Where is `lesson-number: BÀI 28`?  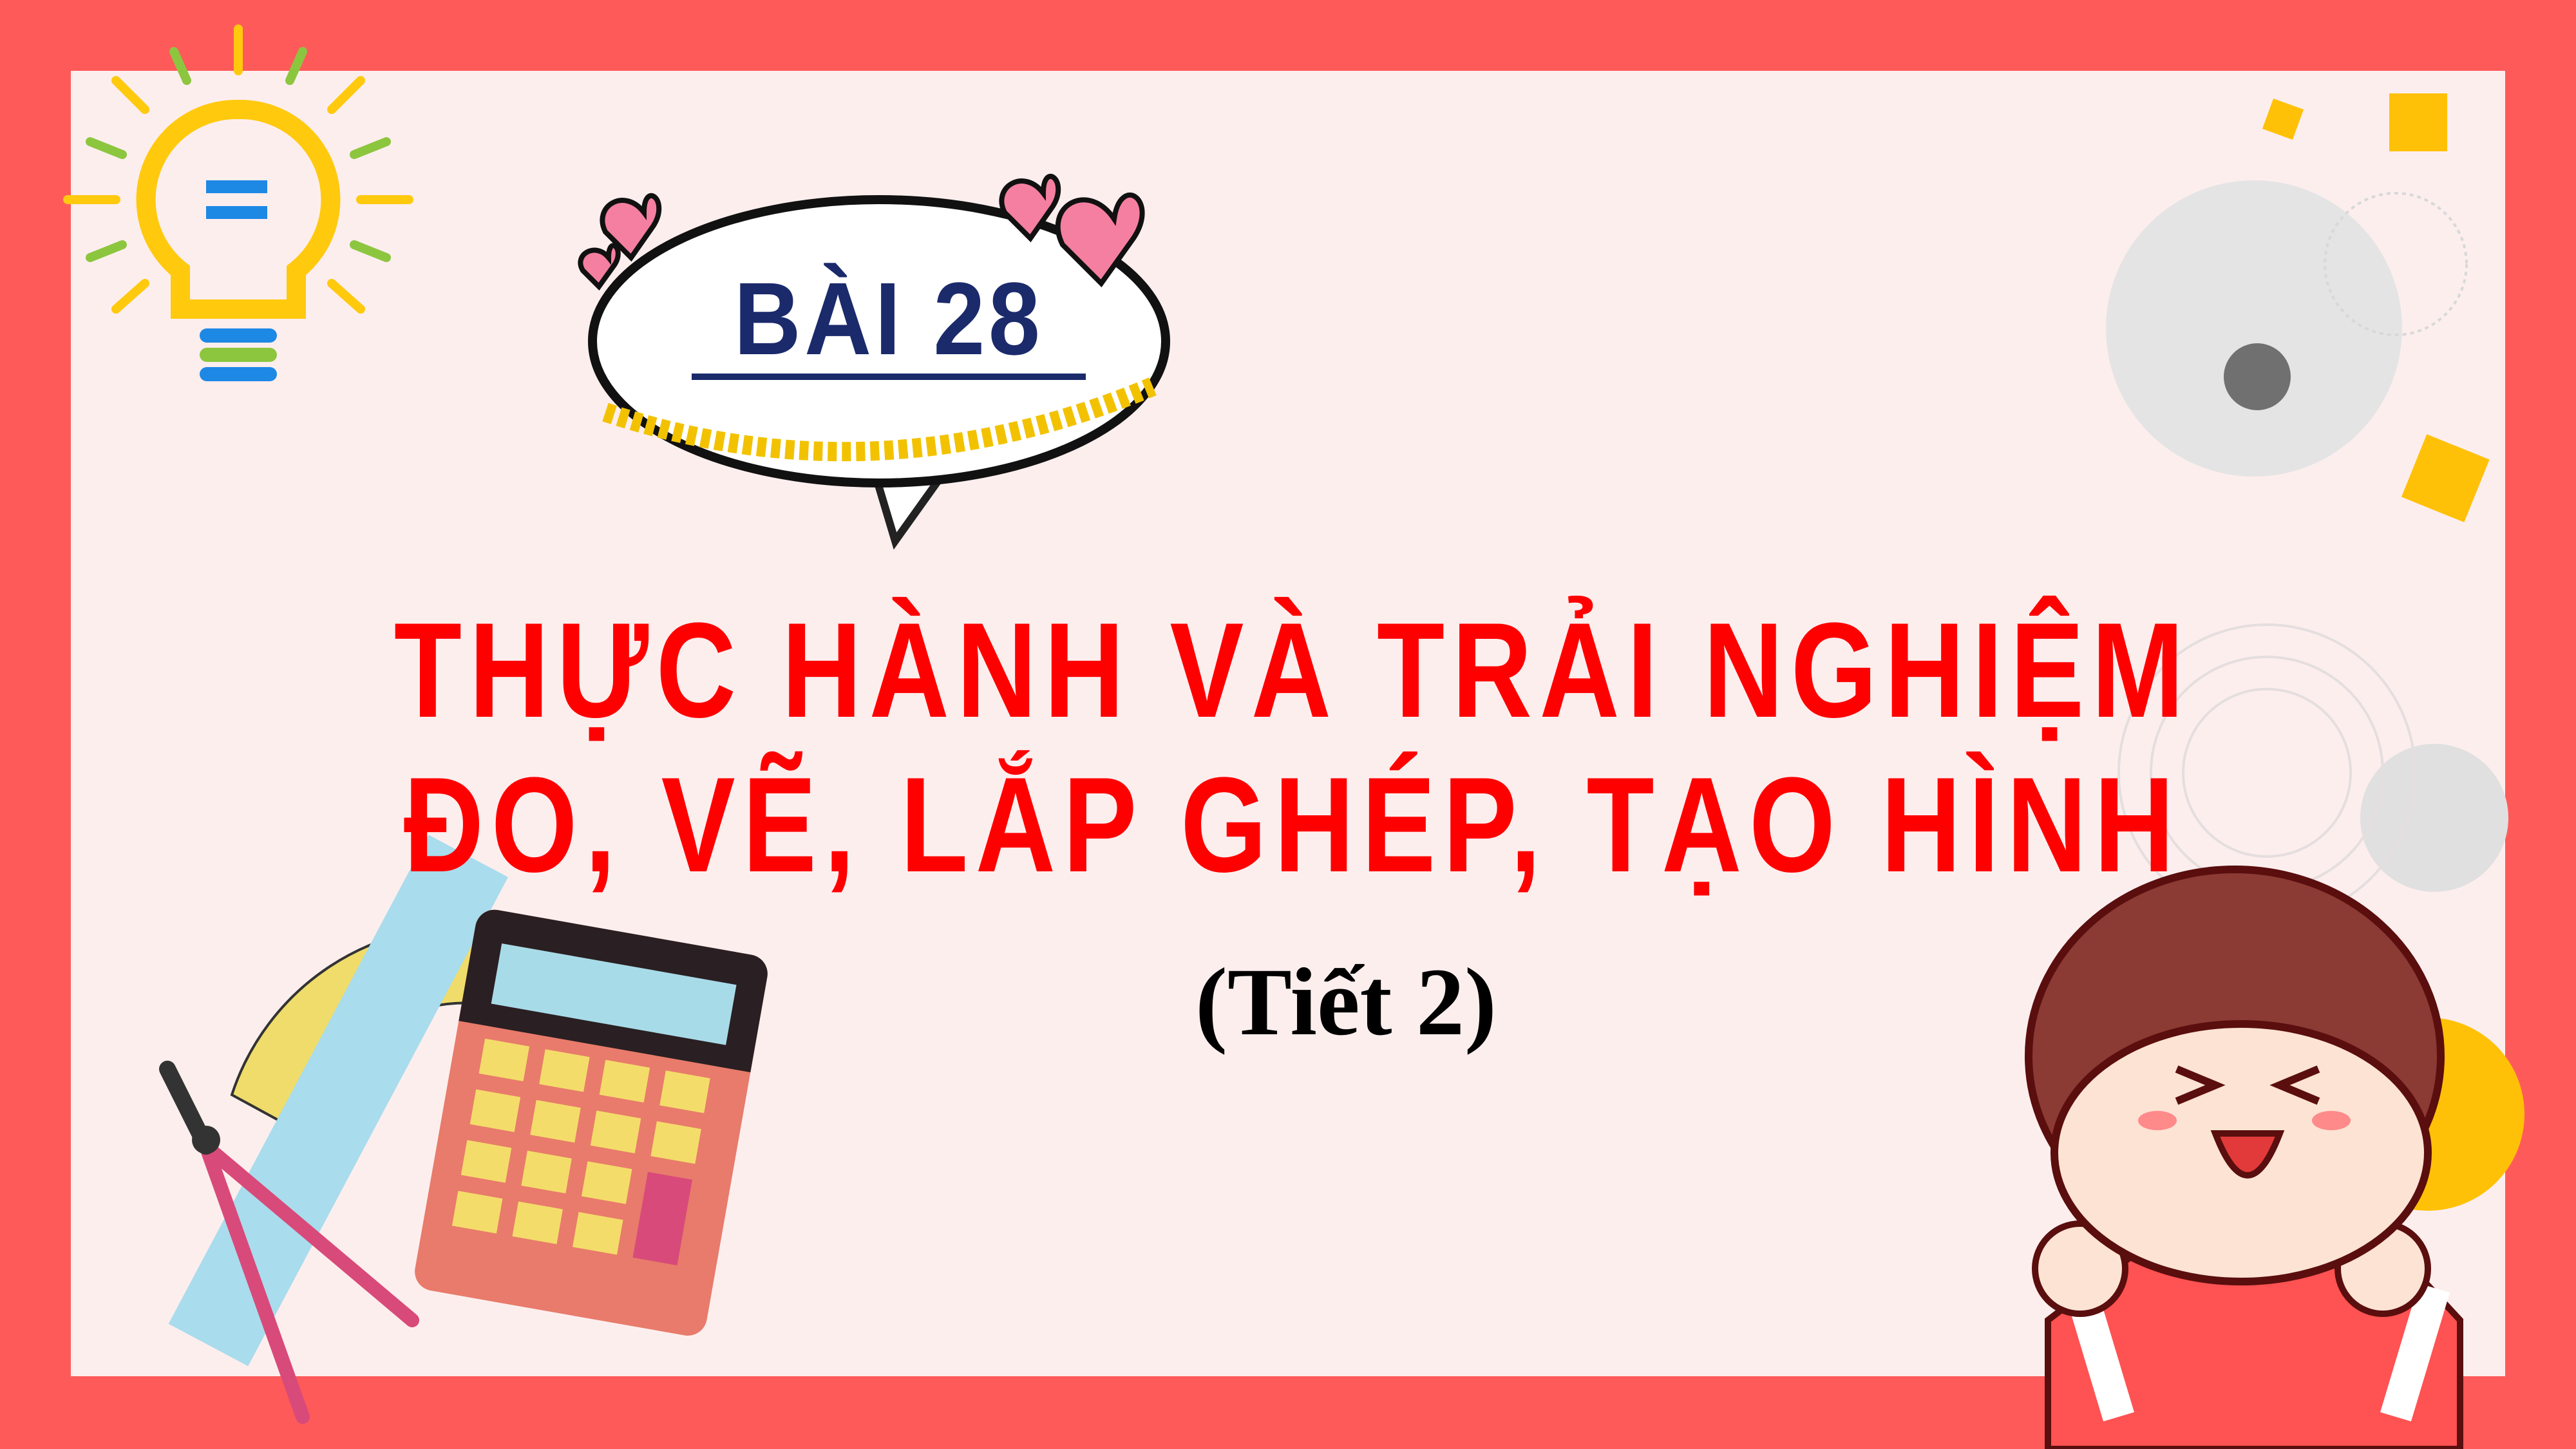
lesson-number: BÀI 28 is located at coordinates (889, 322).